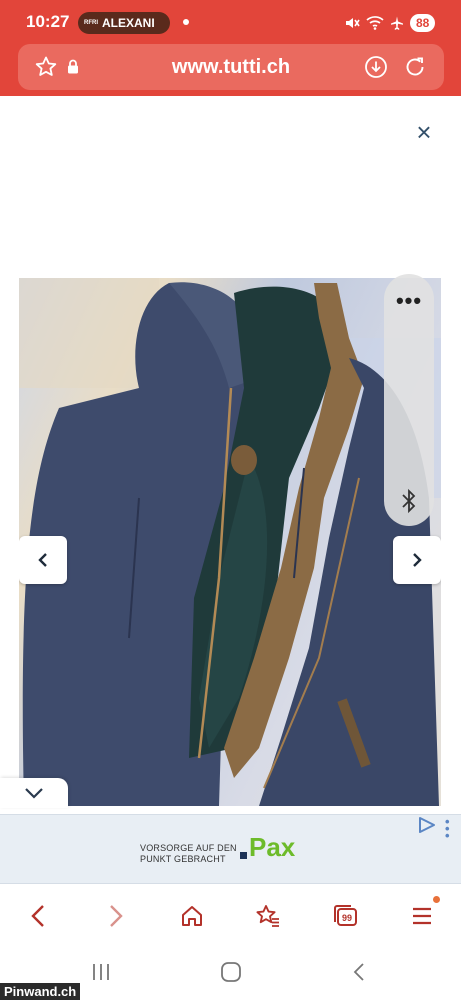 The width and height of the screenshot is (461, 1000). Describe the element at coordinates (183, 859) in the screenshot. I see `ad-line-2: PUNKT GEBRACHT` at that location.